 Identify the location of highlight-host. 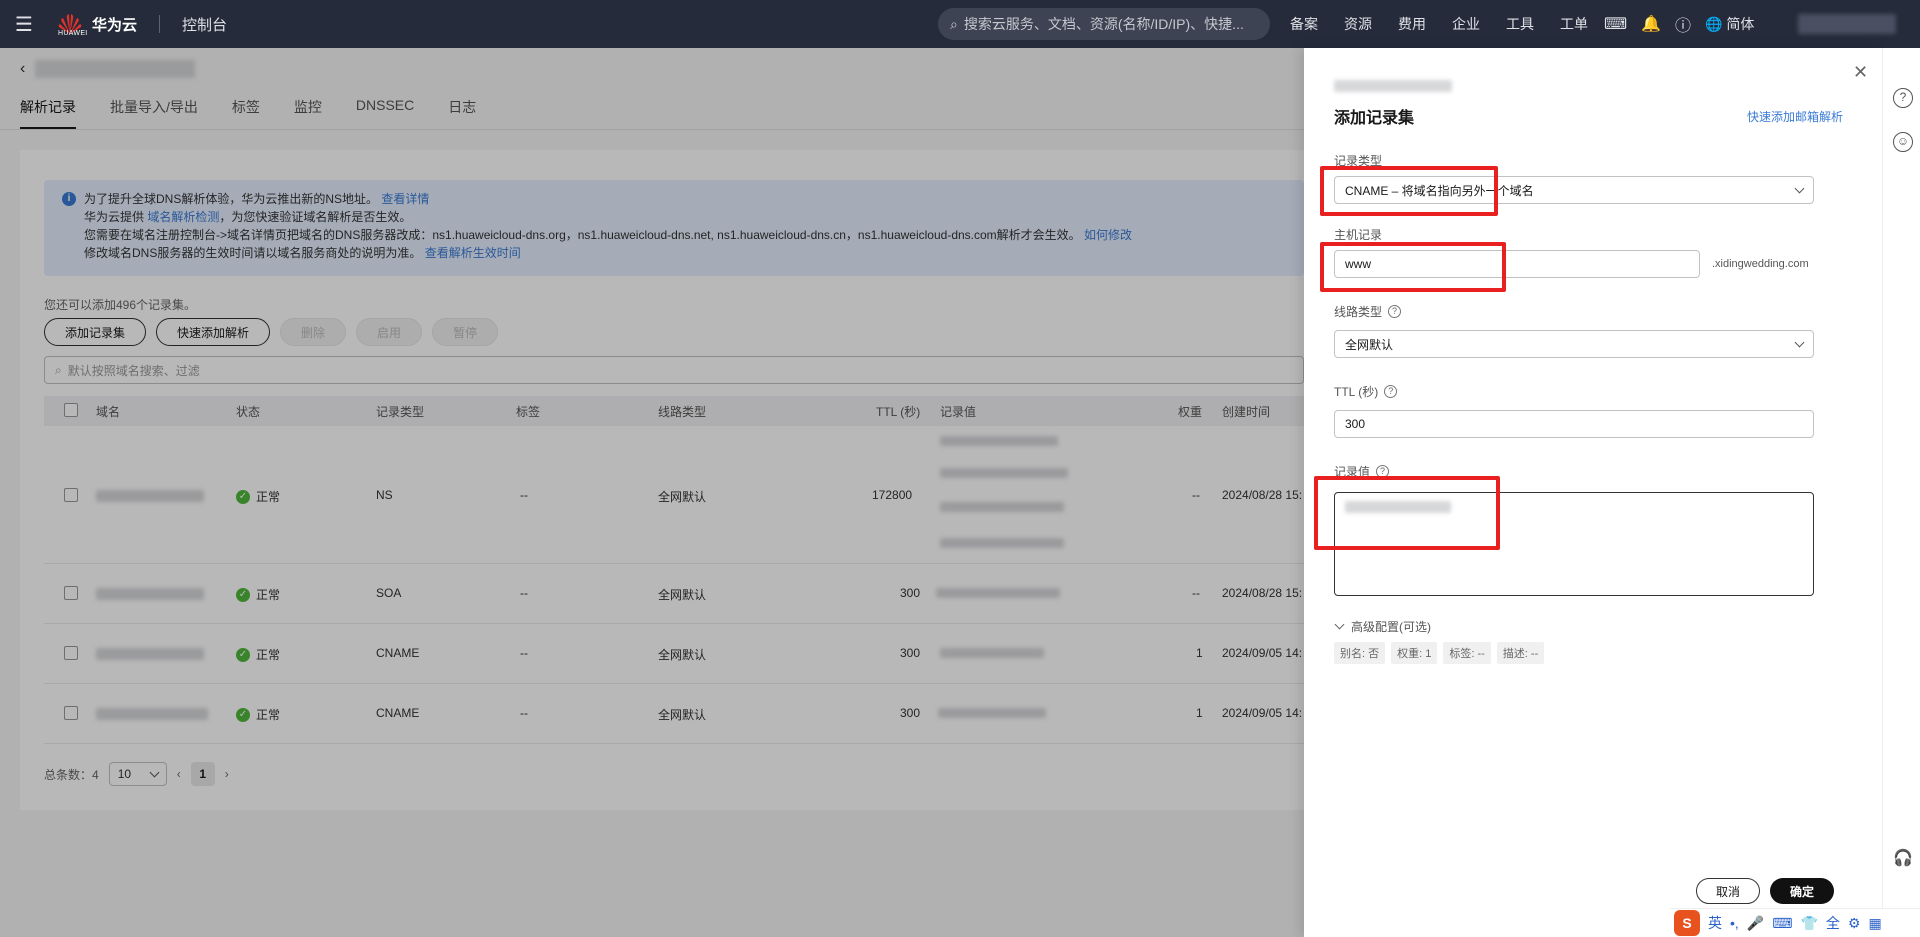
(1413, 267).